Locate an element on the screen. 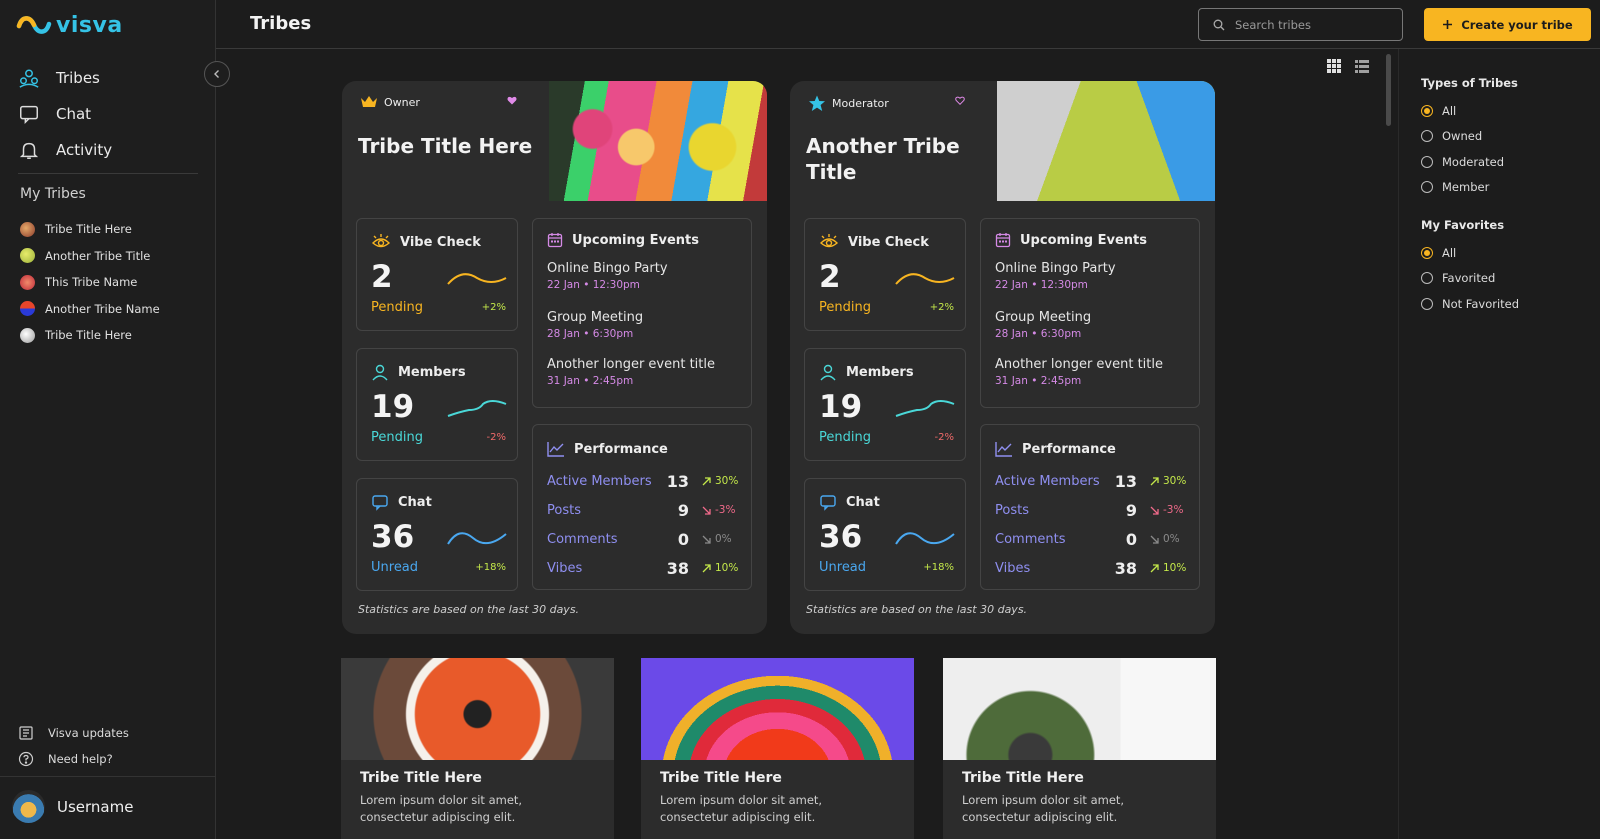  role-label: Moderator is located at coordinates (860, 103).